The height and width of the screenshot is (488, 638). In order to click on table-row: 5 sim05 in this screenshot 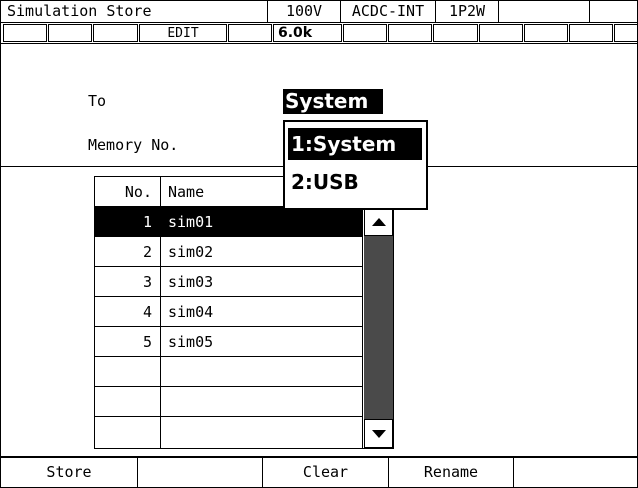, I will do `click(228, 341)`.